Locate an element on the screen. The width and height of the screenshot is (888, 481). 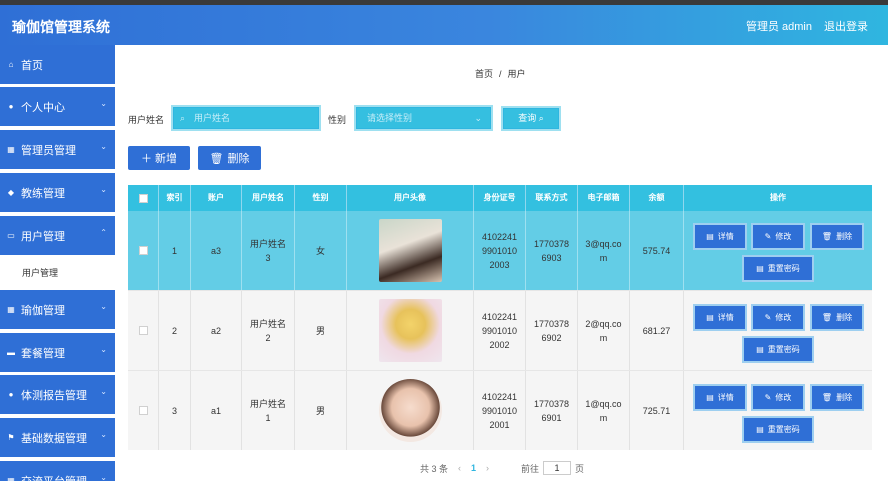
sidebar-item-label: 基础数据管理 is located at coordinates (54, 438).